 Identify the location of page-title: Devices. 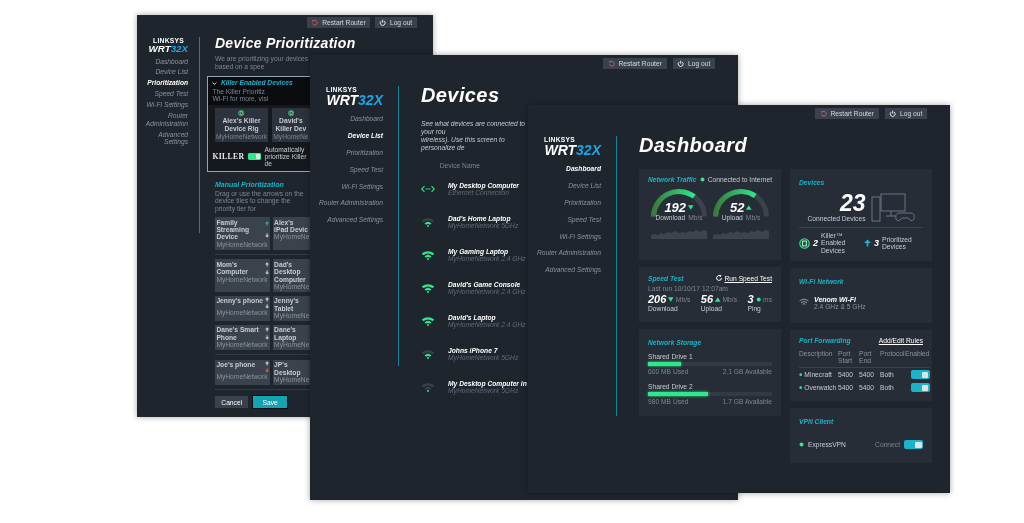
(461, 95).